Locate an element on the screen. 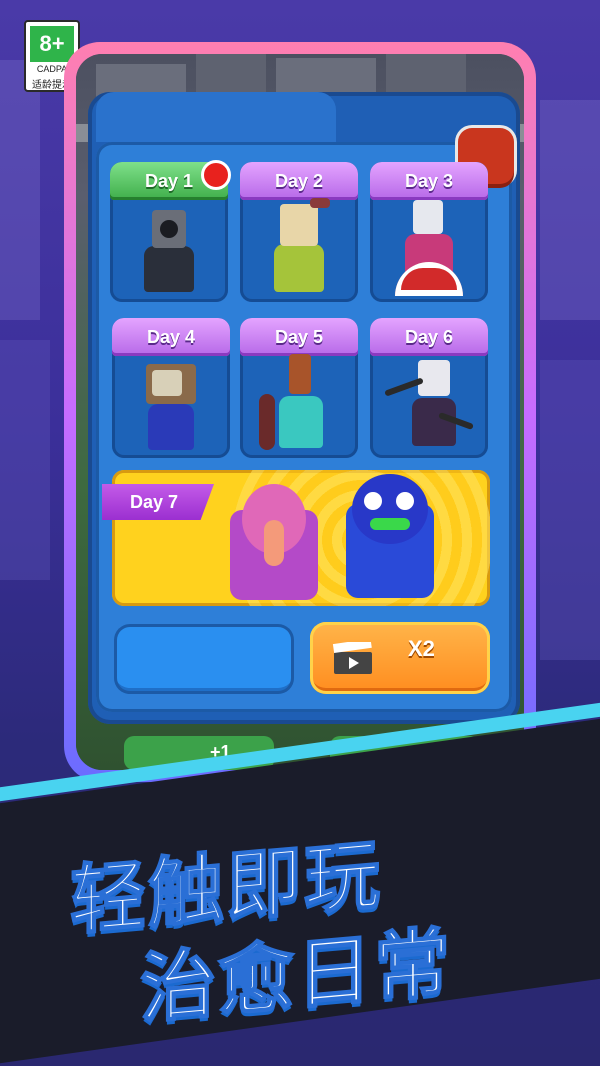 The width and height of the screenshot is (600, 1066). day-card-label: Day 2 is located at coordinates (299, 181).